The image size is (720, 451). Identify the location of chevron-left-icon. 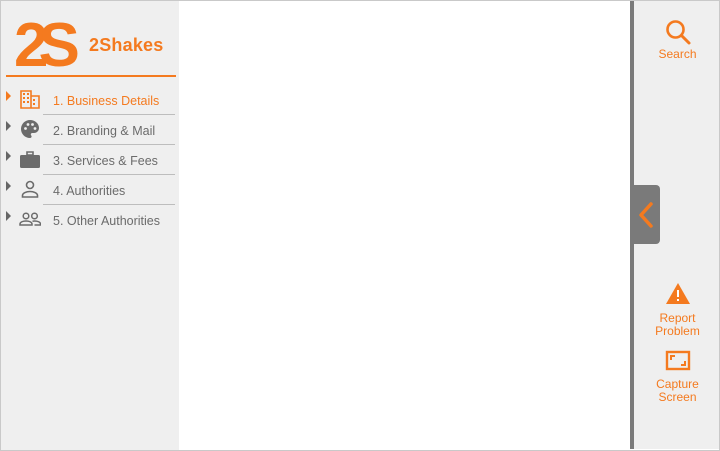
(646, 215).